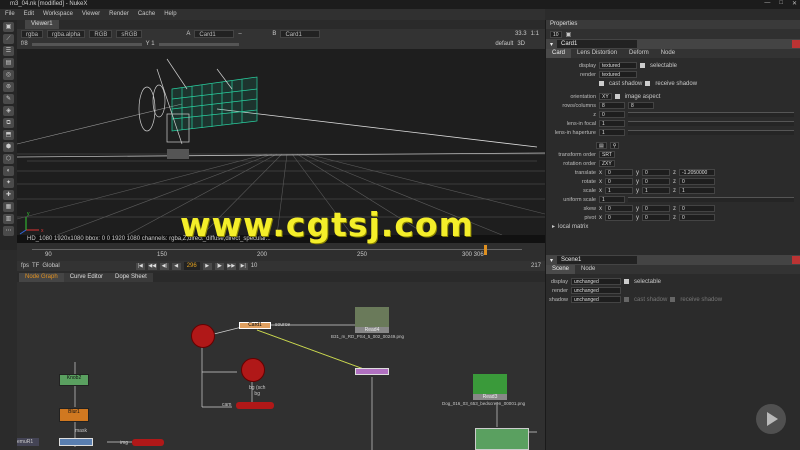  What do you see at coordinates (76, 442) in the screenshot?
I see `merge-node` at bounding box center [76, 442].